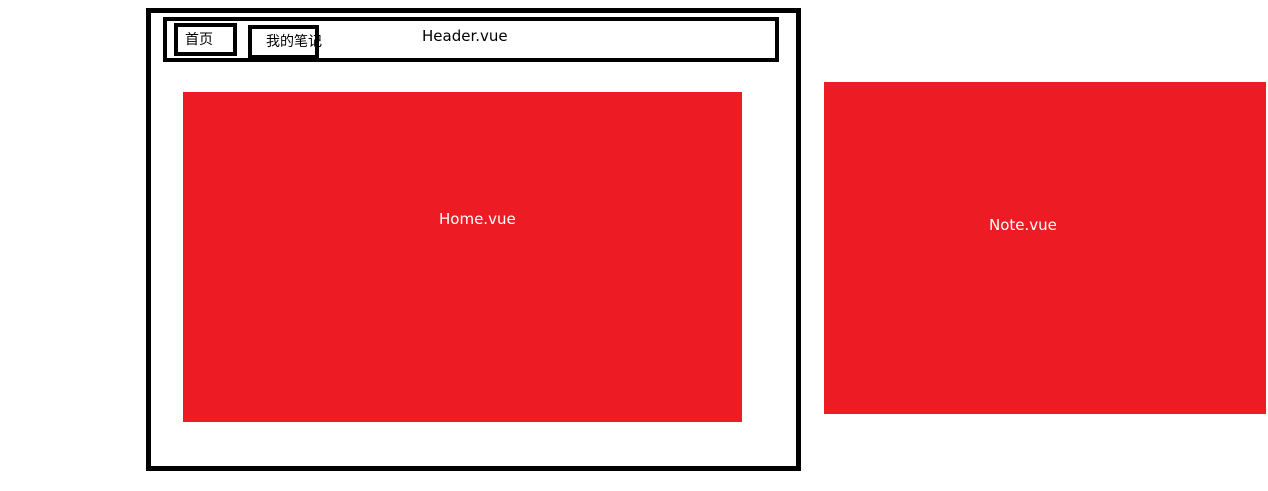  Describe the element at coordinates (465, 36) in the screenshot. I see `header-component-label: Header.vue` at that location.